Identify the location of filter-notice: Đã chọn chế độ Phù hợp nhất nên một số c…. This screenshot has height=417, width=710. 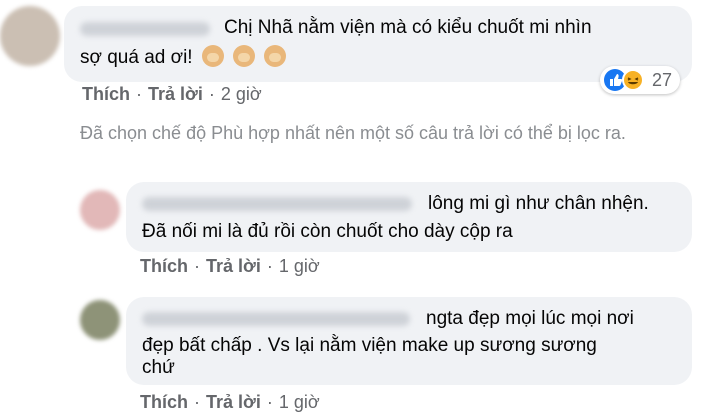
(353, 133).